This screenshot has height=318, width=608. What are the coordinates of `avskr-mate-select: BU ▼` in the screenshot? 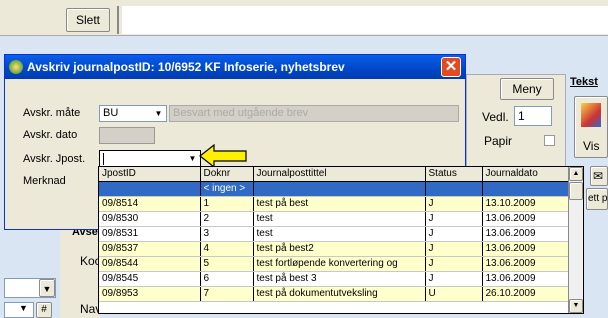 It's located at (133, 113).